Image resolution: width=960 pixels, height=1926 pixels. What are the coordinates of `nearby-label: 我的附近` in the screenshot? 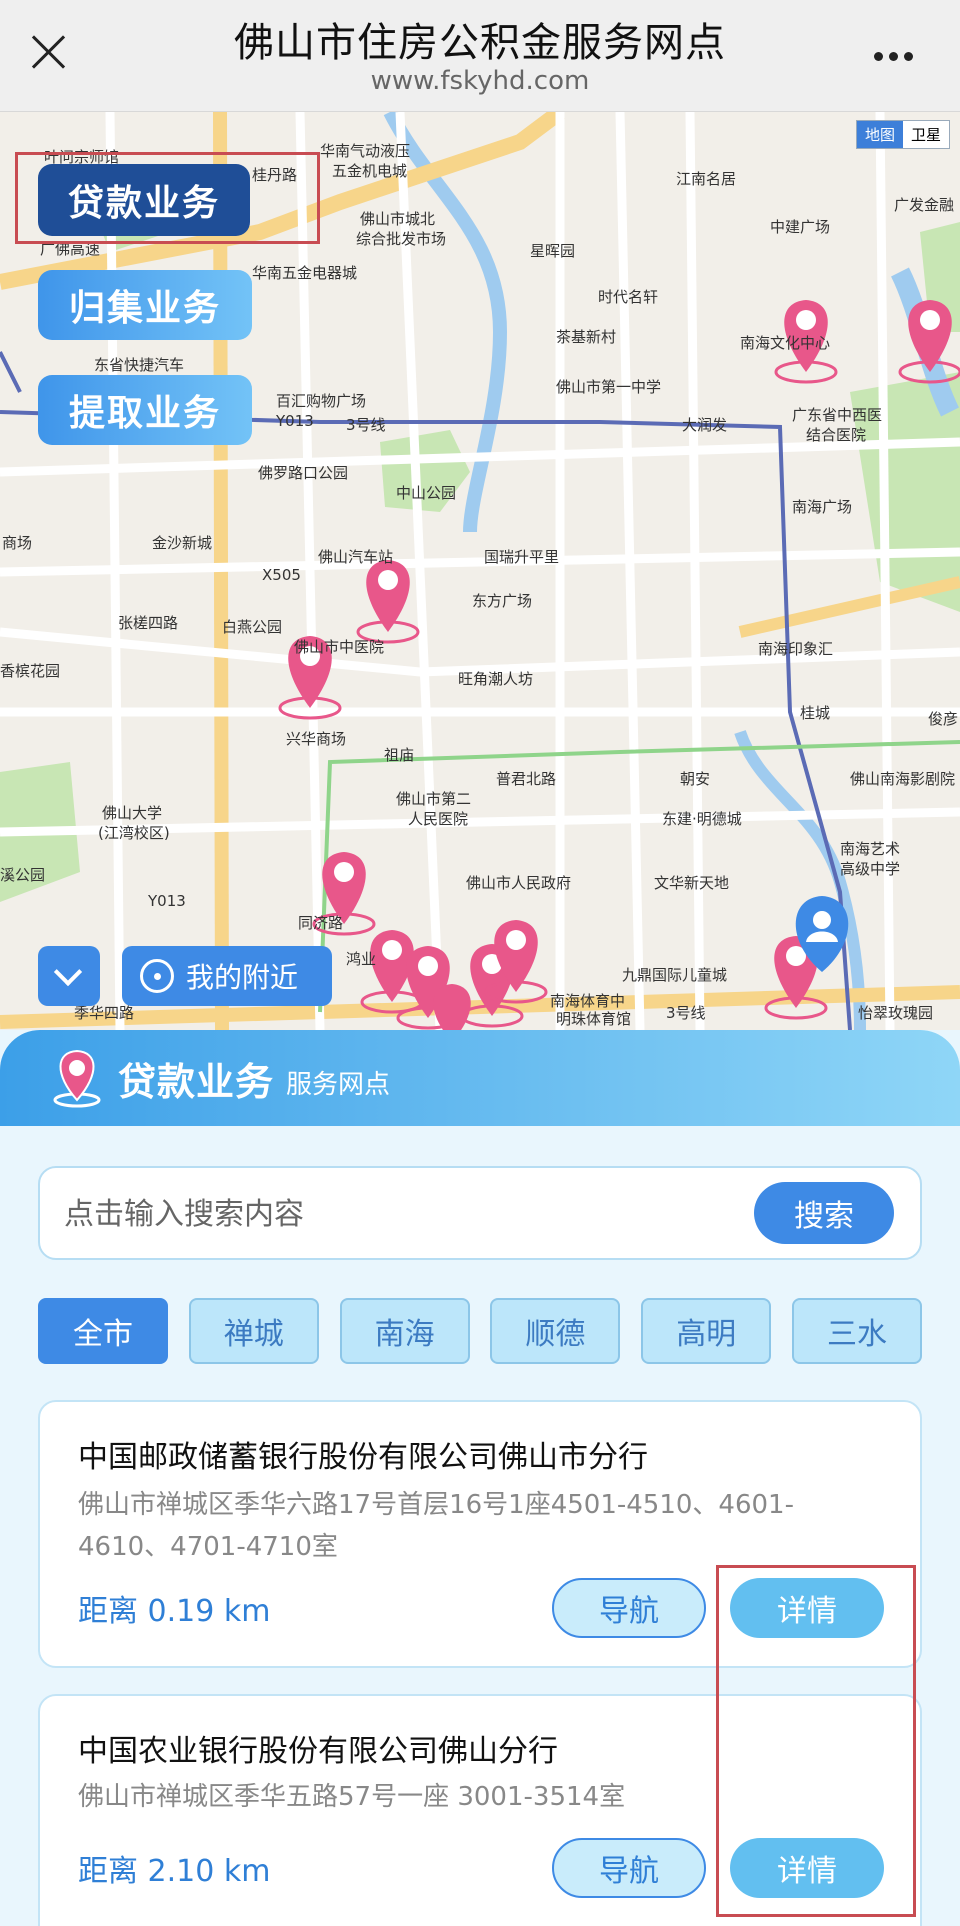 It's located at (242, 977).